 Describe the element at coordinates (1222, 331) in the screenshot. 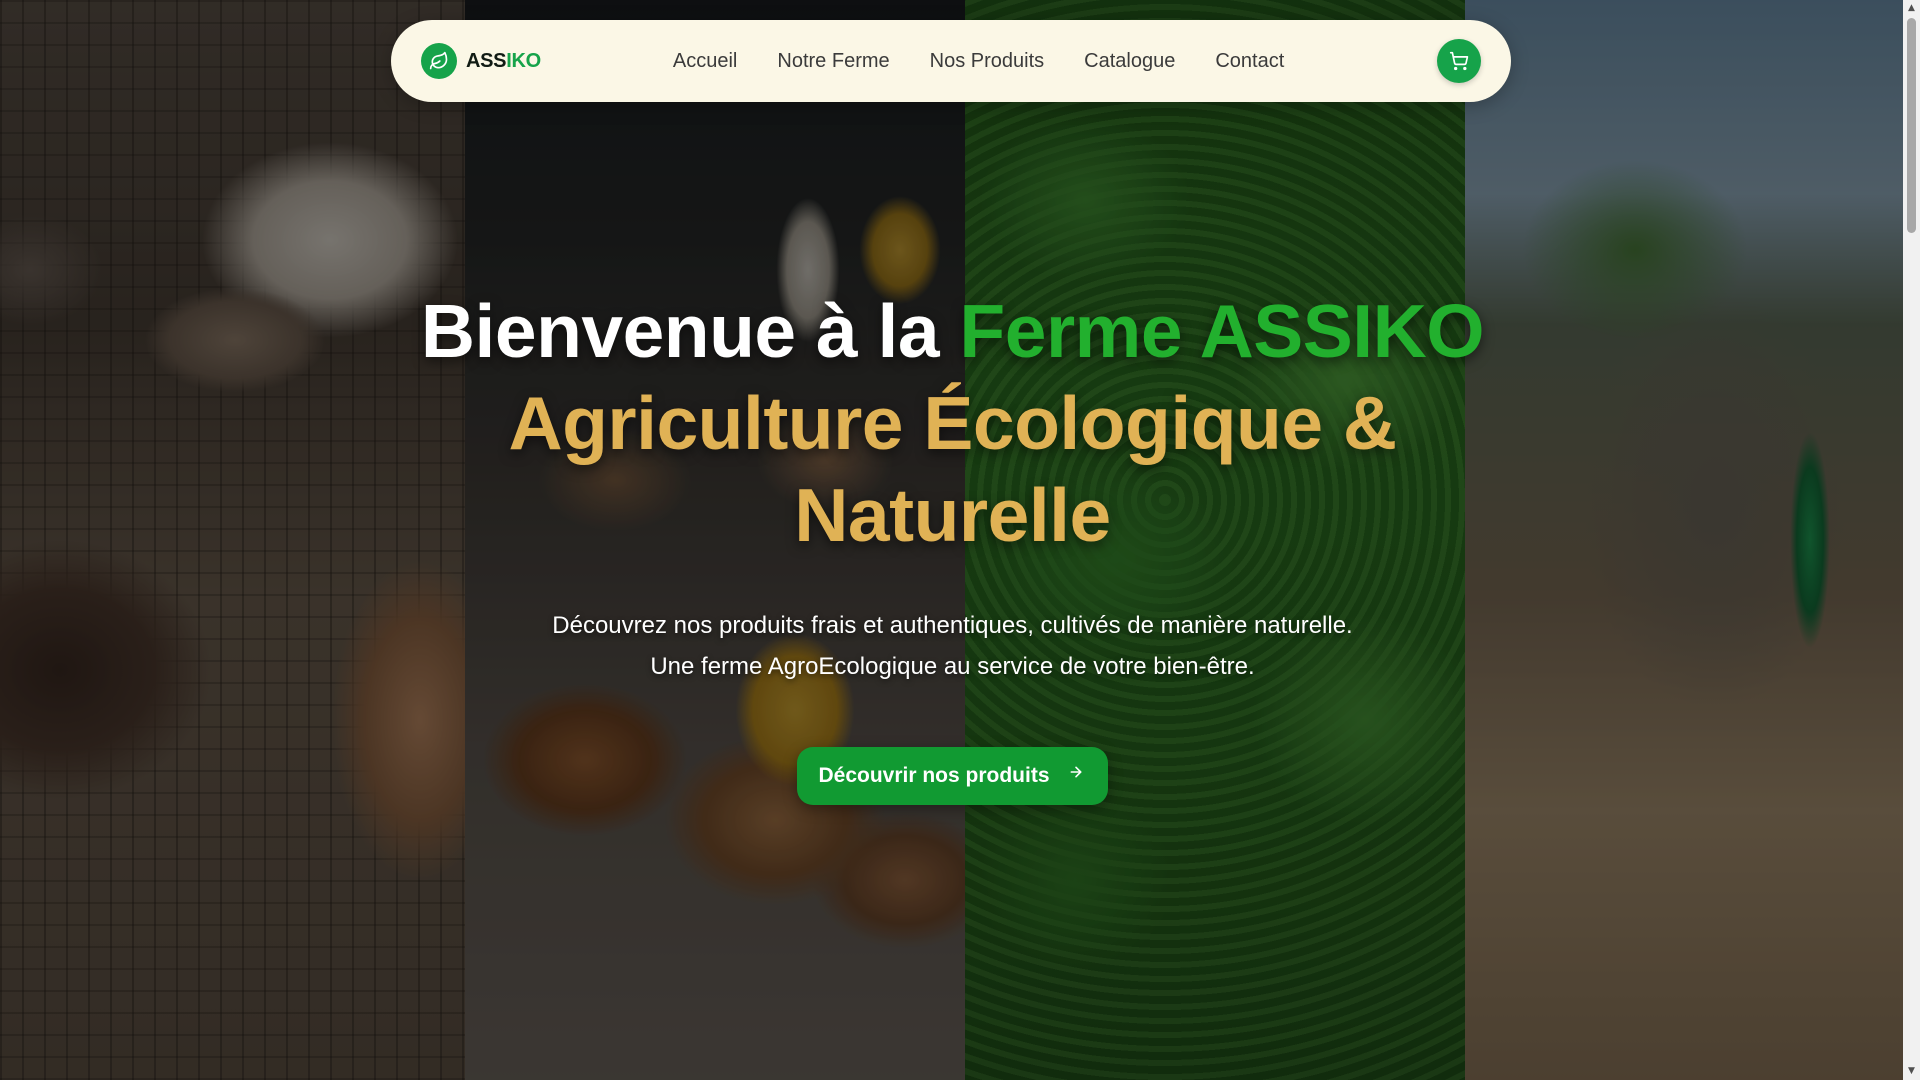

I see `hero-title-farm-name: Ferme ASSIKO` at that location.